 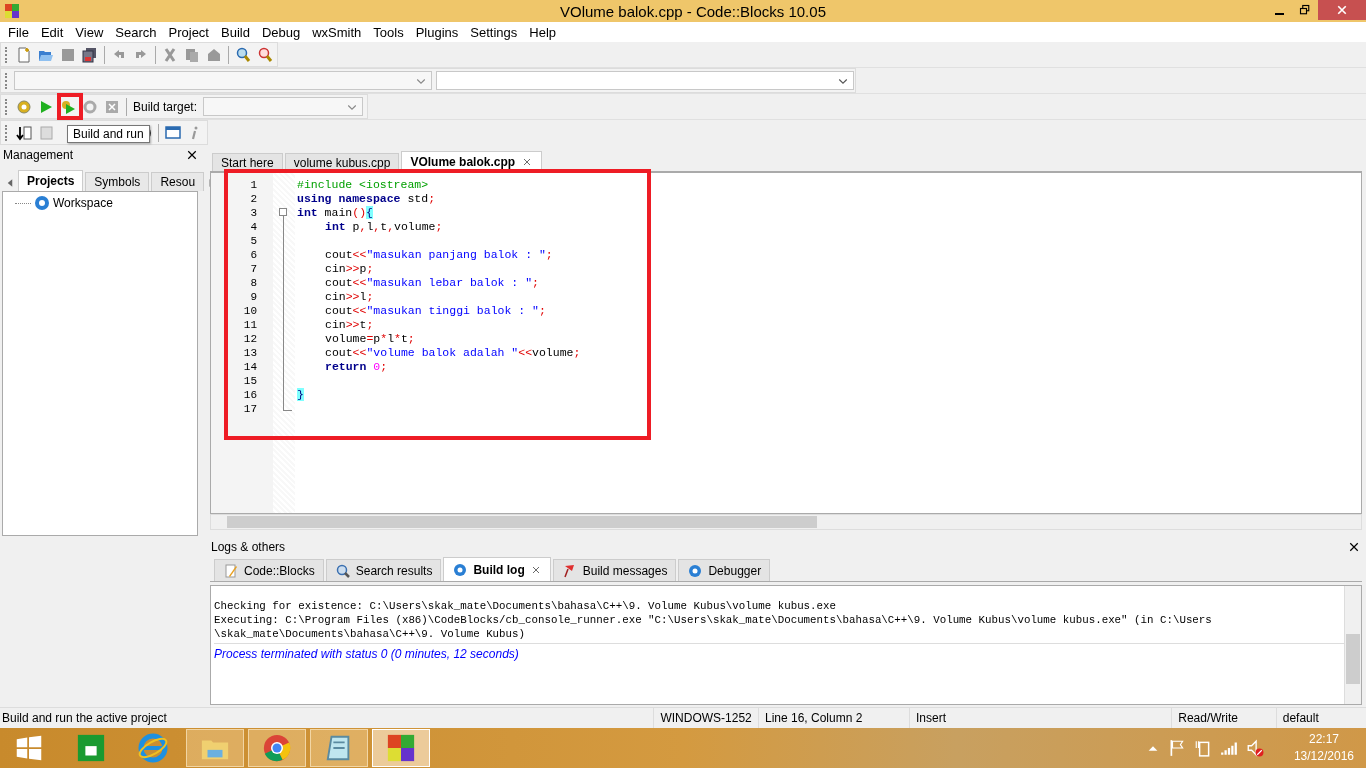 What do you see at coordinates (349, 324) in the screenshot?
I see `code-line: cin>>t;` at bounding box center [349, 324].